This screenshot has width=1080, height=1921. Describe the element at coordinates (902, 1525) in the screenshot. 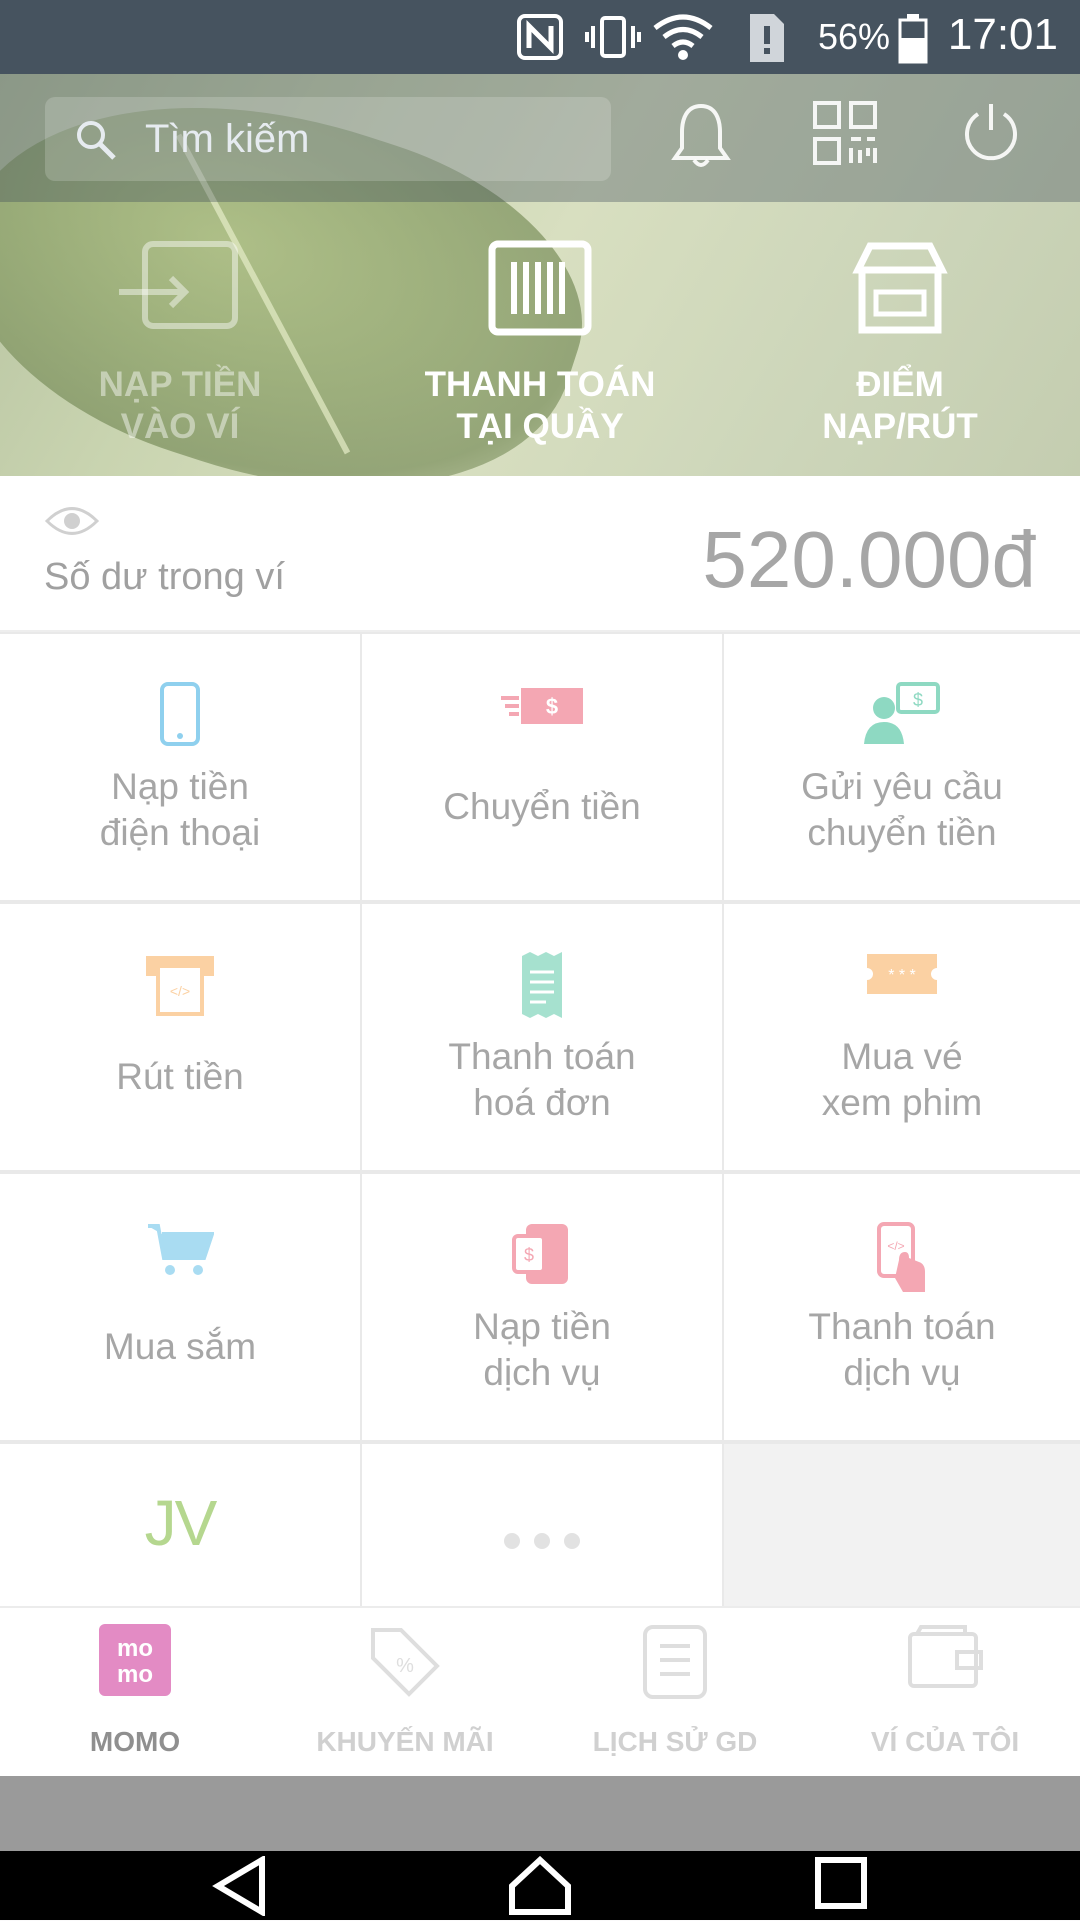

I see `empty-cell` at that location.